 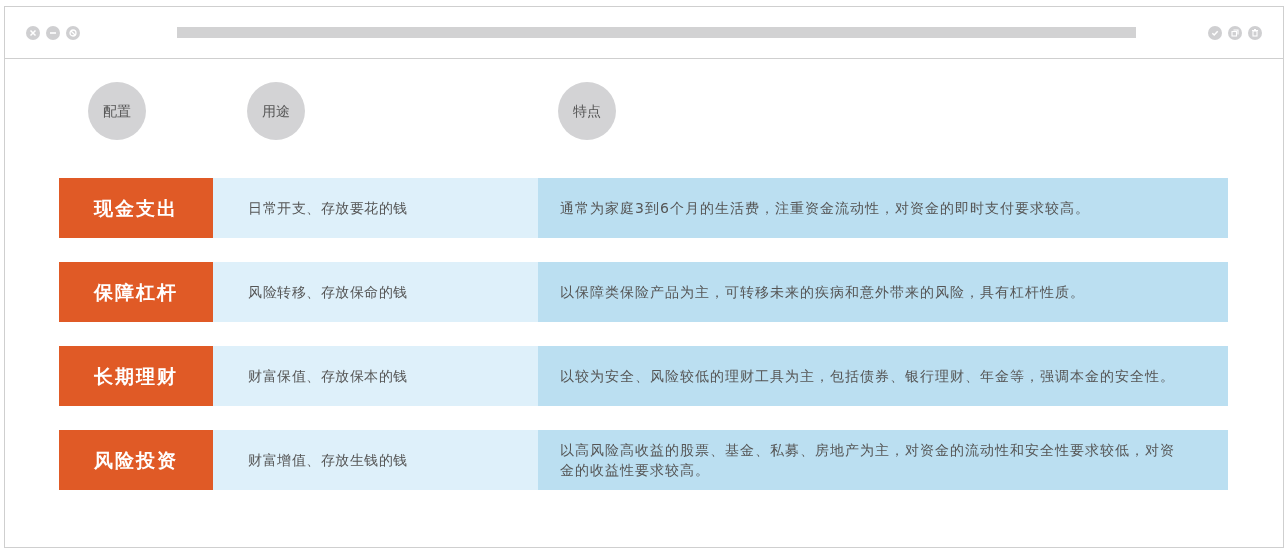 I want to click on category-label: 长期理财, so click(x=136, y=376).